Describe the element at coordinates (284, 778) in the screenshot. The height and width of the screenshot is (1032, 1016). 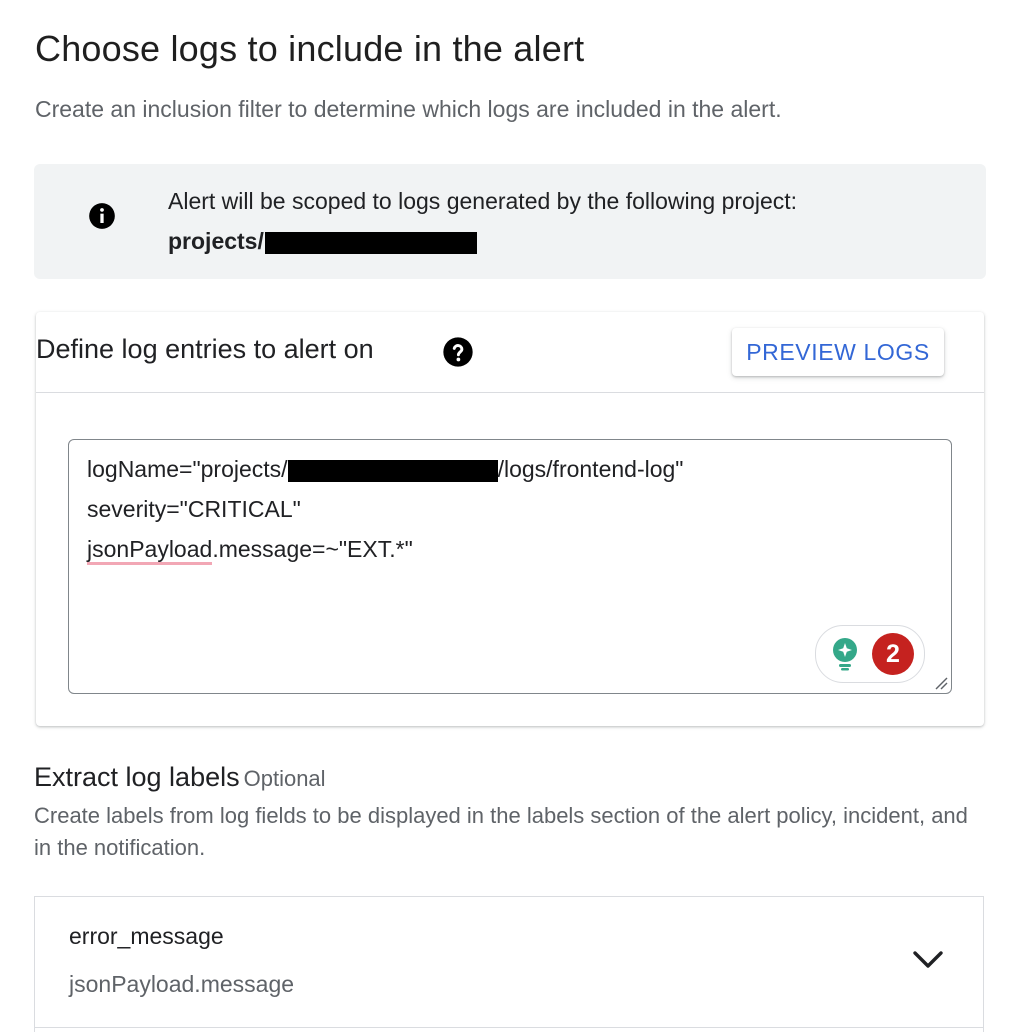
I see `optional-tag: Optional` at that location.